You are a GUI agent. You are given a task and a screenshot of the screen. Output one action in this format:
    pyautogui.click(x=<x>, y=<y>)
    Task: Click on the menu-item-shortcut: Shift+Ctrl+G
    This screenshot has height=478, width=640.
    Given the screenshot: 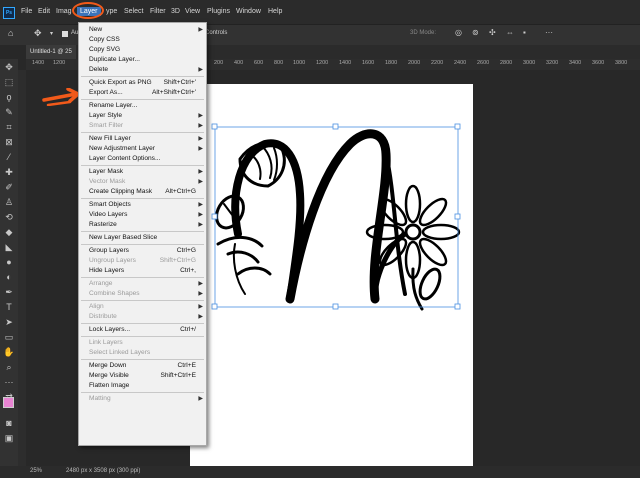 What is the action you would take?
    pyautogui.click(x=177, y=260)
    